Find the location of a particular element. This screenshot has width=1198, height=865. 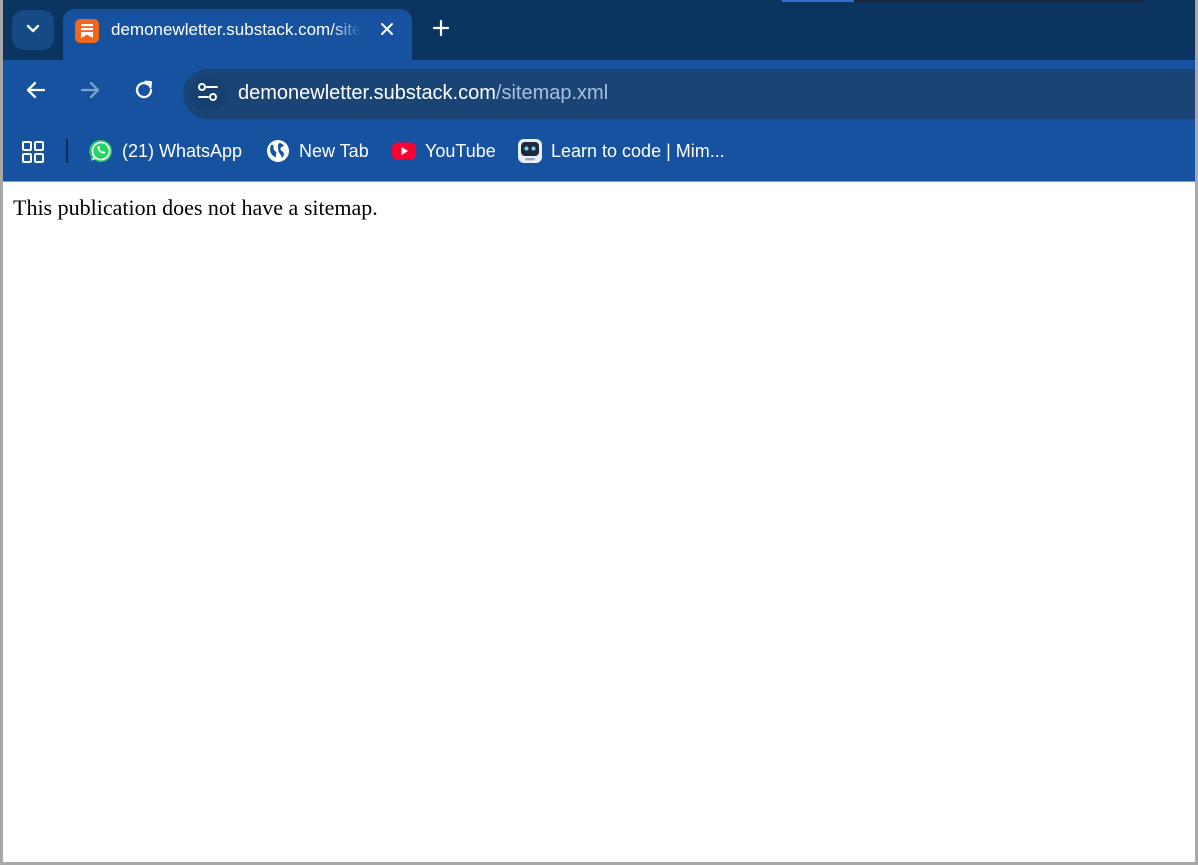

close-icon is located at coordinates (387, 31).